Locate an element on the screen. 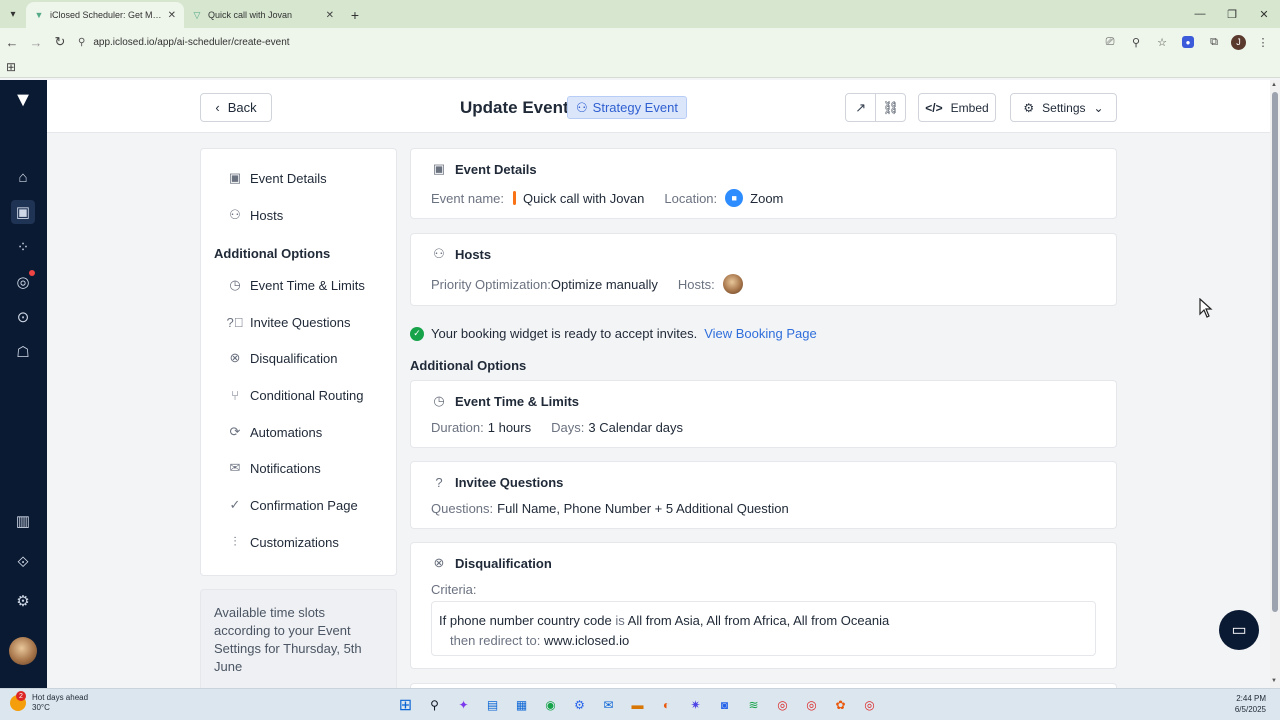 The height and width of the screenshot is (720, 1280). browser-tab-active: ▼ iClosed Scheduler: Get More Le ✕ is located at coordinates (105, 15).